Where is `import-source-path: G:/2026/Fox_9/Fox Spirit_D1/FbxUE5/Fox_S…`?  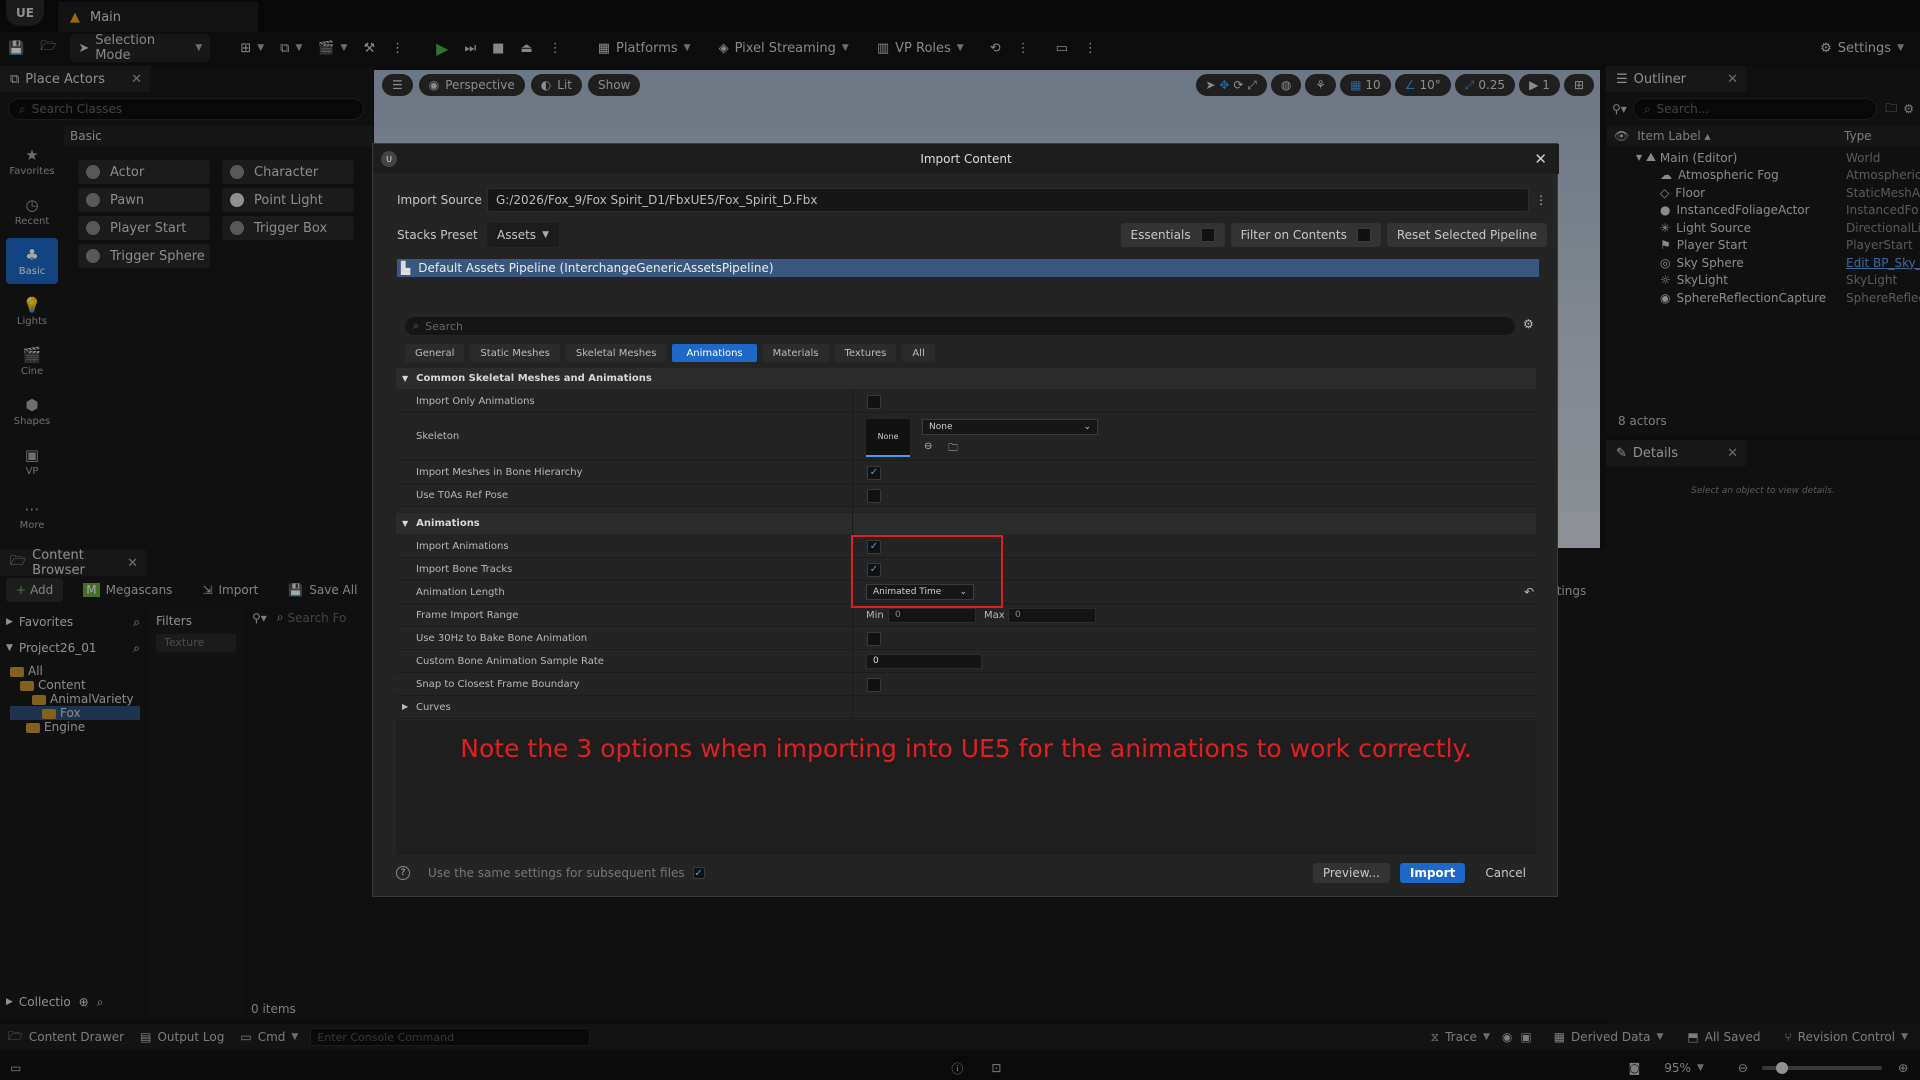
import-source-path: G:/2026/Fox_9/Fox Spirit_D1/FbxUE5/Fox_S… is located at coordinates (657, 200).